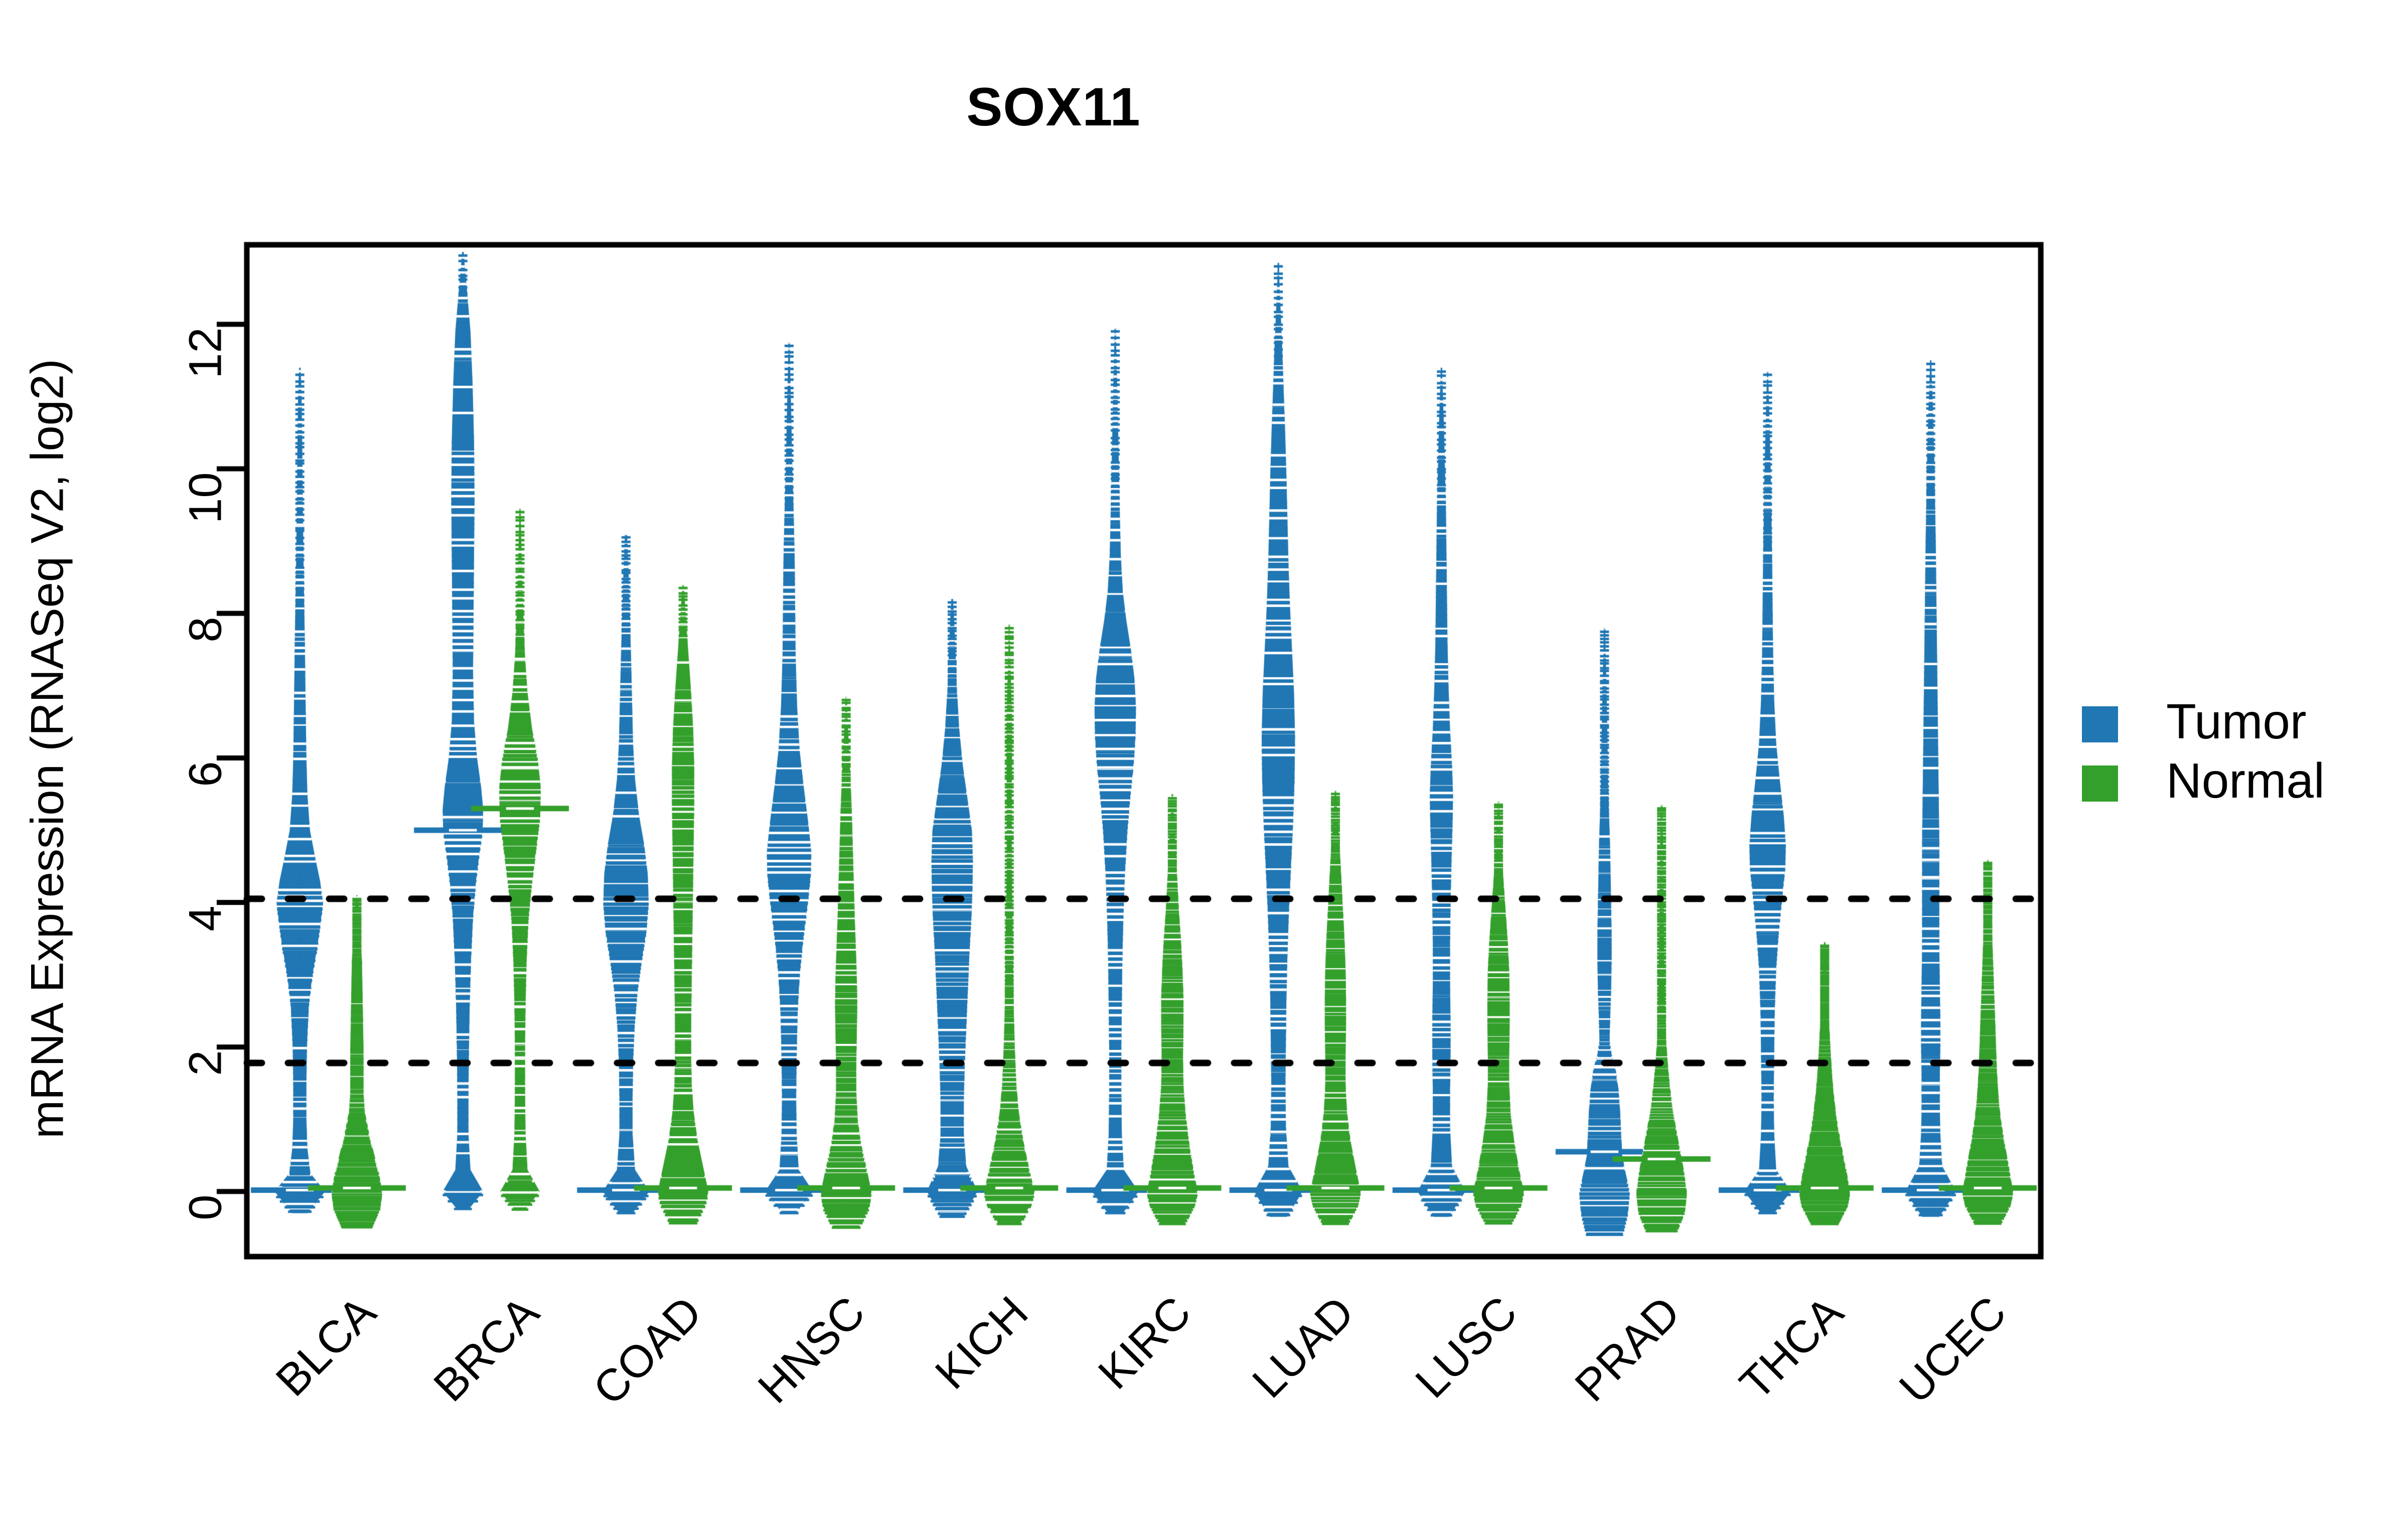 This screenshot has height=1536, width=2408. Describe the element at coordinates (205, 918) in the screenshot. I see `y-tick-label: 4` at that location.